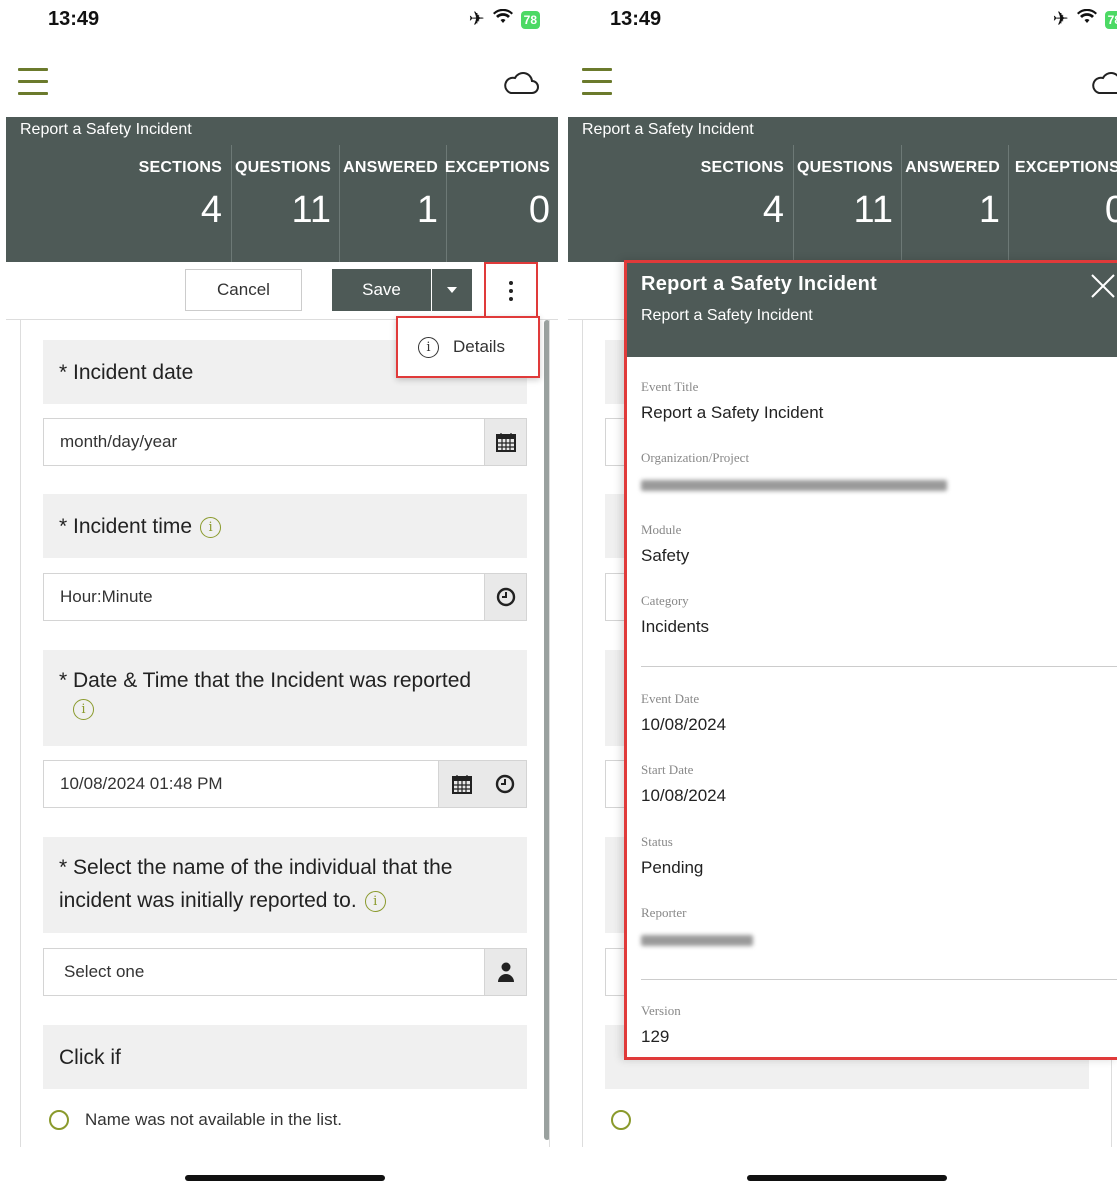 The image size is (1117, 1181). Describe the element at coordinates (773, 210) in the screenshot. I see `stat-value: 4` at that location.